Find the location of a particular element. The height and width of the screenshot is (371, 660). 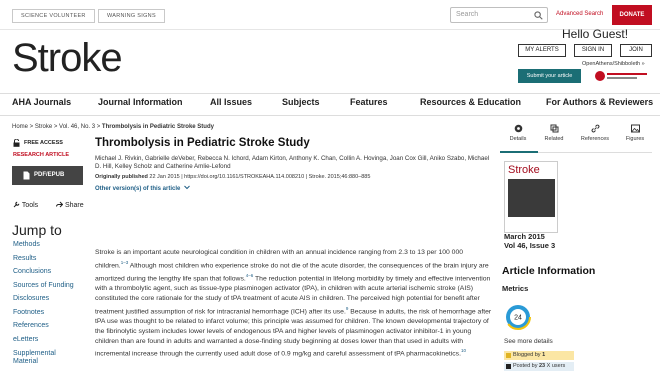

cover-image is located at coordinates (531, 198).